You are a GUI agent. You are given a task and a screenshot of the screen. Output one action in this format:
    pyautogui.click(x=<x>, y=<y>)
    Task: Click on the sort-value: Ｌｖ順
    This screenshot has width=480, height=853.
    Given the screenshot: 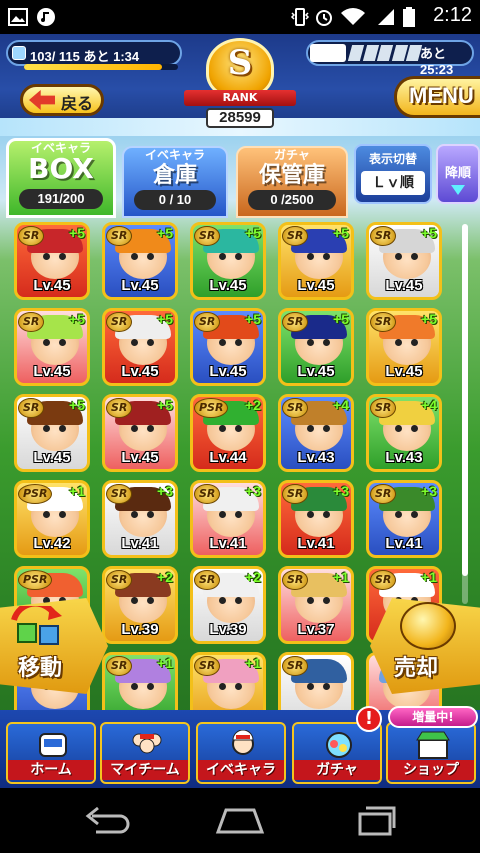 What is the action you would take?
    pyautogui.click(x=393, y=183)
    